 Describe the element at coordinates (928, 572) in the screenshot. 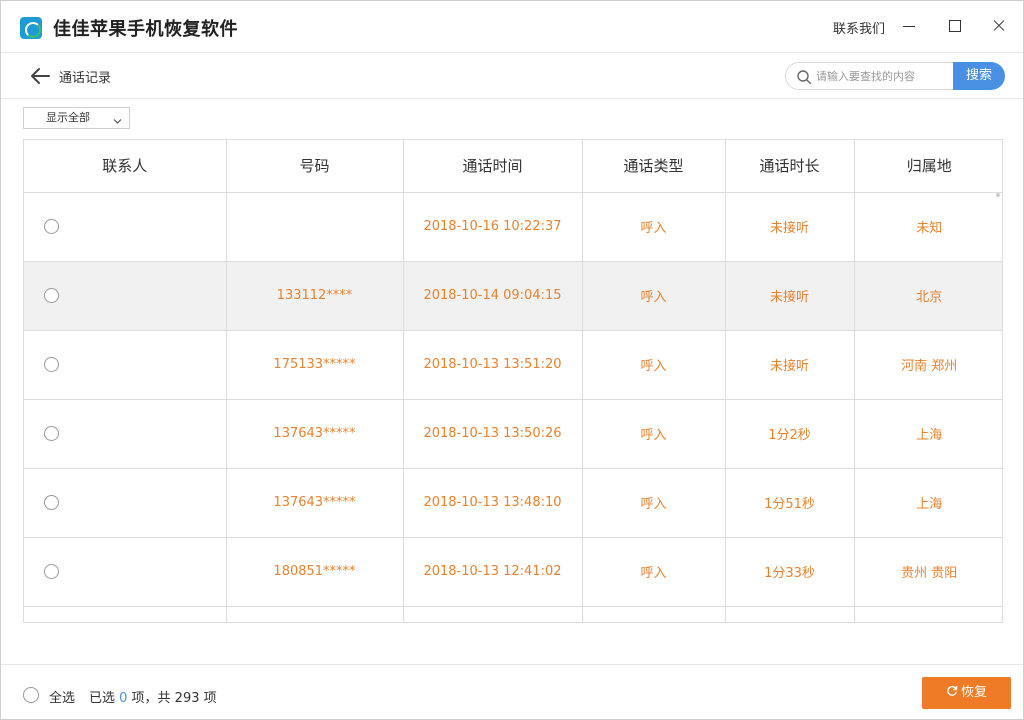

I see `location-cell: 贵州 贵阳` at that location.